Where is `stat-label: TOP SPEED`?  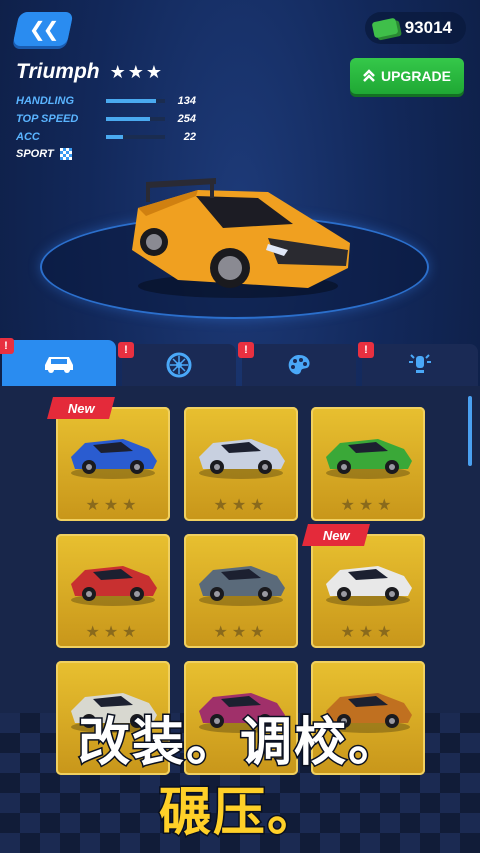
stat-label: TOP SPEED is located at coordinates (47, 119).